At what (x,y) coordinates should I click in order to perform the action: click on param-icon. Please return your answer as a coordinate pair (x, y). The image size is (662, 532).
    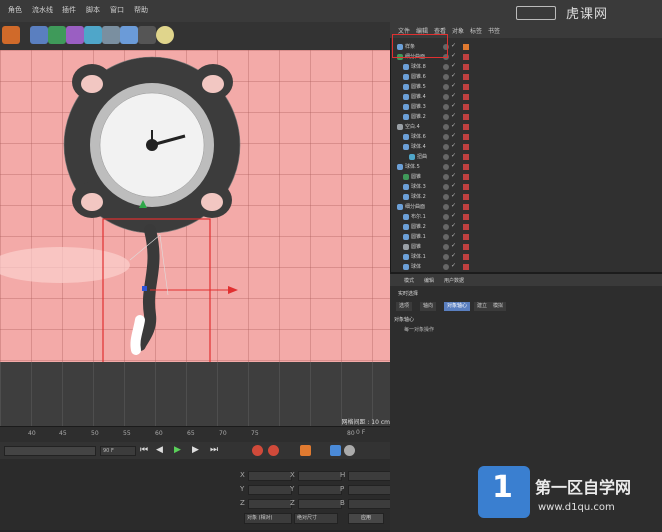
    Looking at the image, I should click on (349, 450).